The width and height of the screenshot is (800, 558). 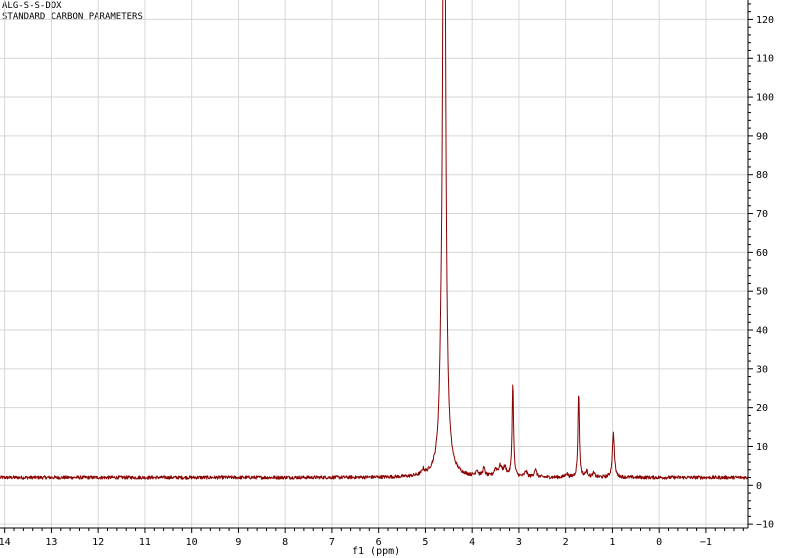 What do you see at coordinates (376, 551) in the screenshot?
I see `x-axis-label: f1 (ppm)` at bounding box center [376, 551].